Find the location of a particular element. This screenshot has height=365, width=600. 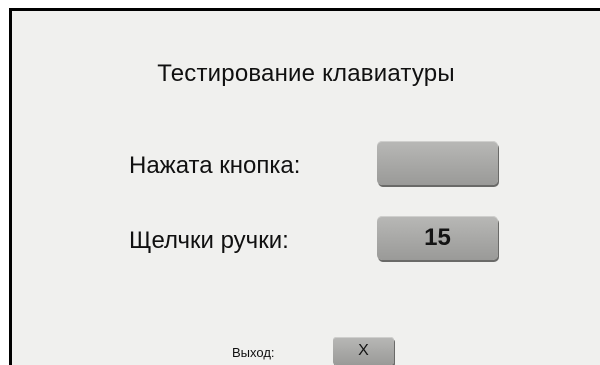

knob-clicks-label: Щелчки ручки: is located at coordinates (209, 240).